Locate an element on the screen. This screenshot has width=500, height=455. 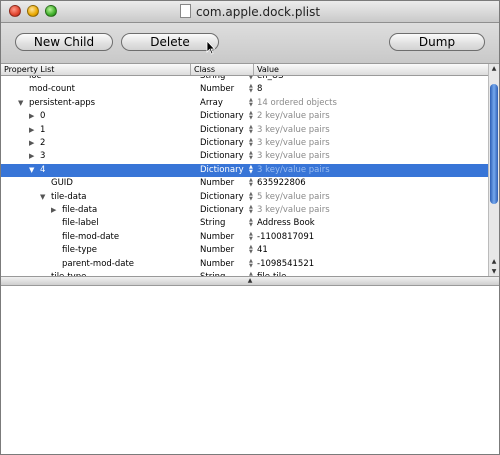
title-bar: com.apple.dock.plist is located at coordinates (250, 12).